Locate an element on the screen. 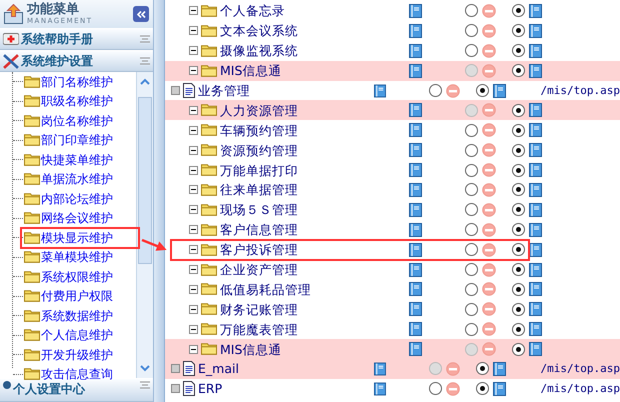 The image size is (620, 402). first-aid-kit-icon is located at coordinates (11, 39).